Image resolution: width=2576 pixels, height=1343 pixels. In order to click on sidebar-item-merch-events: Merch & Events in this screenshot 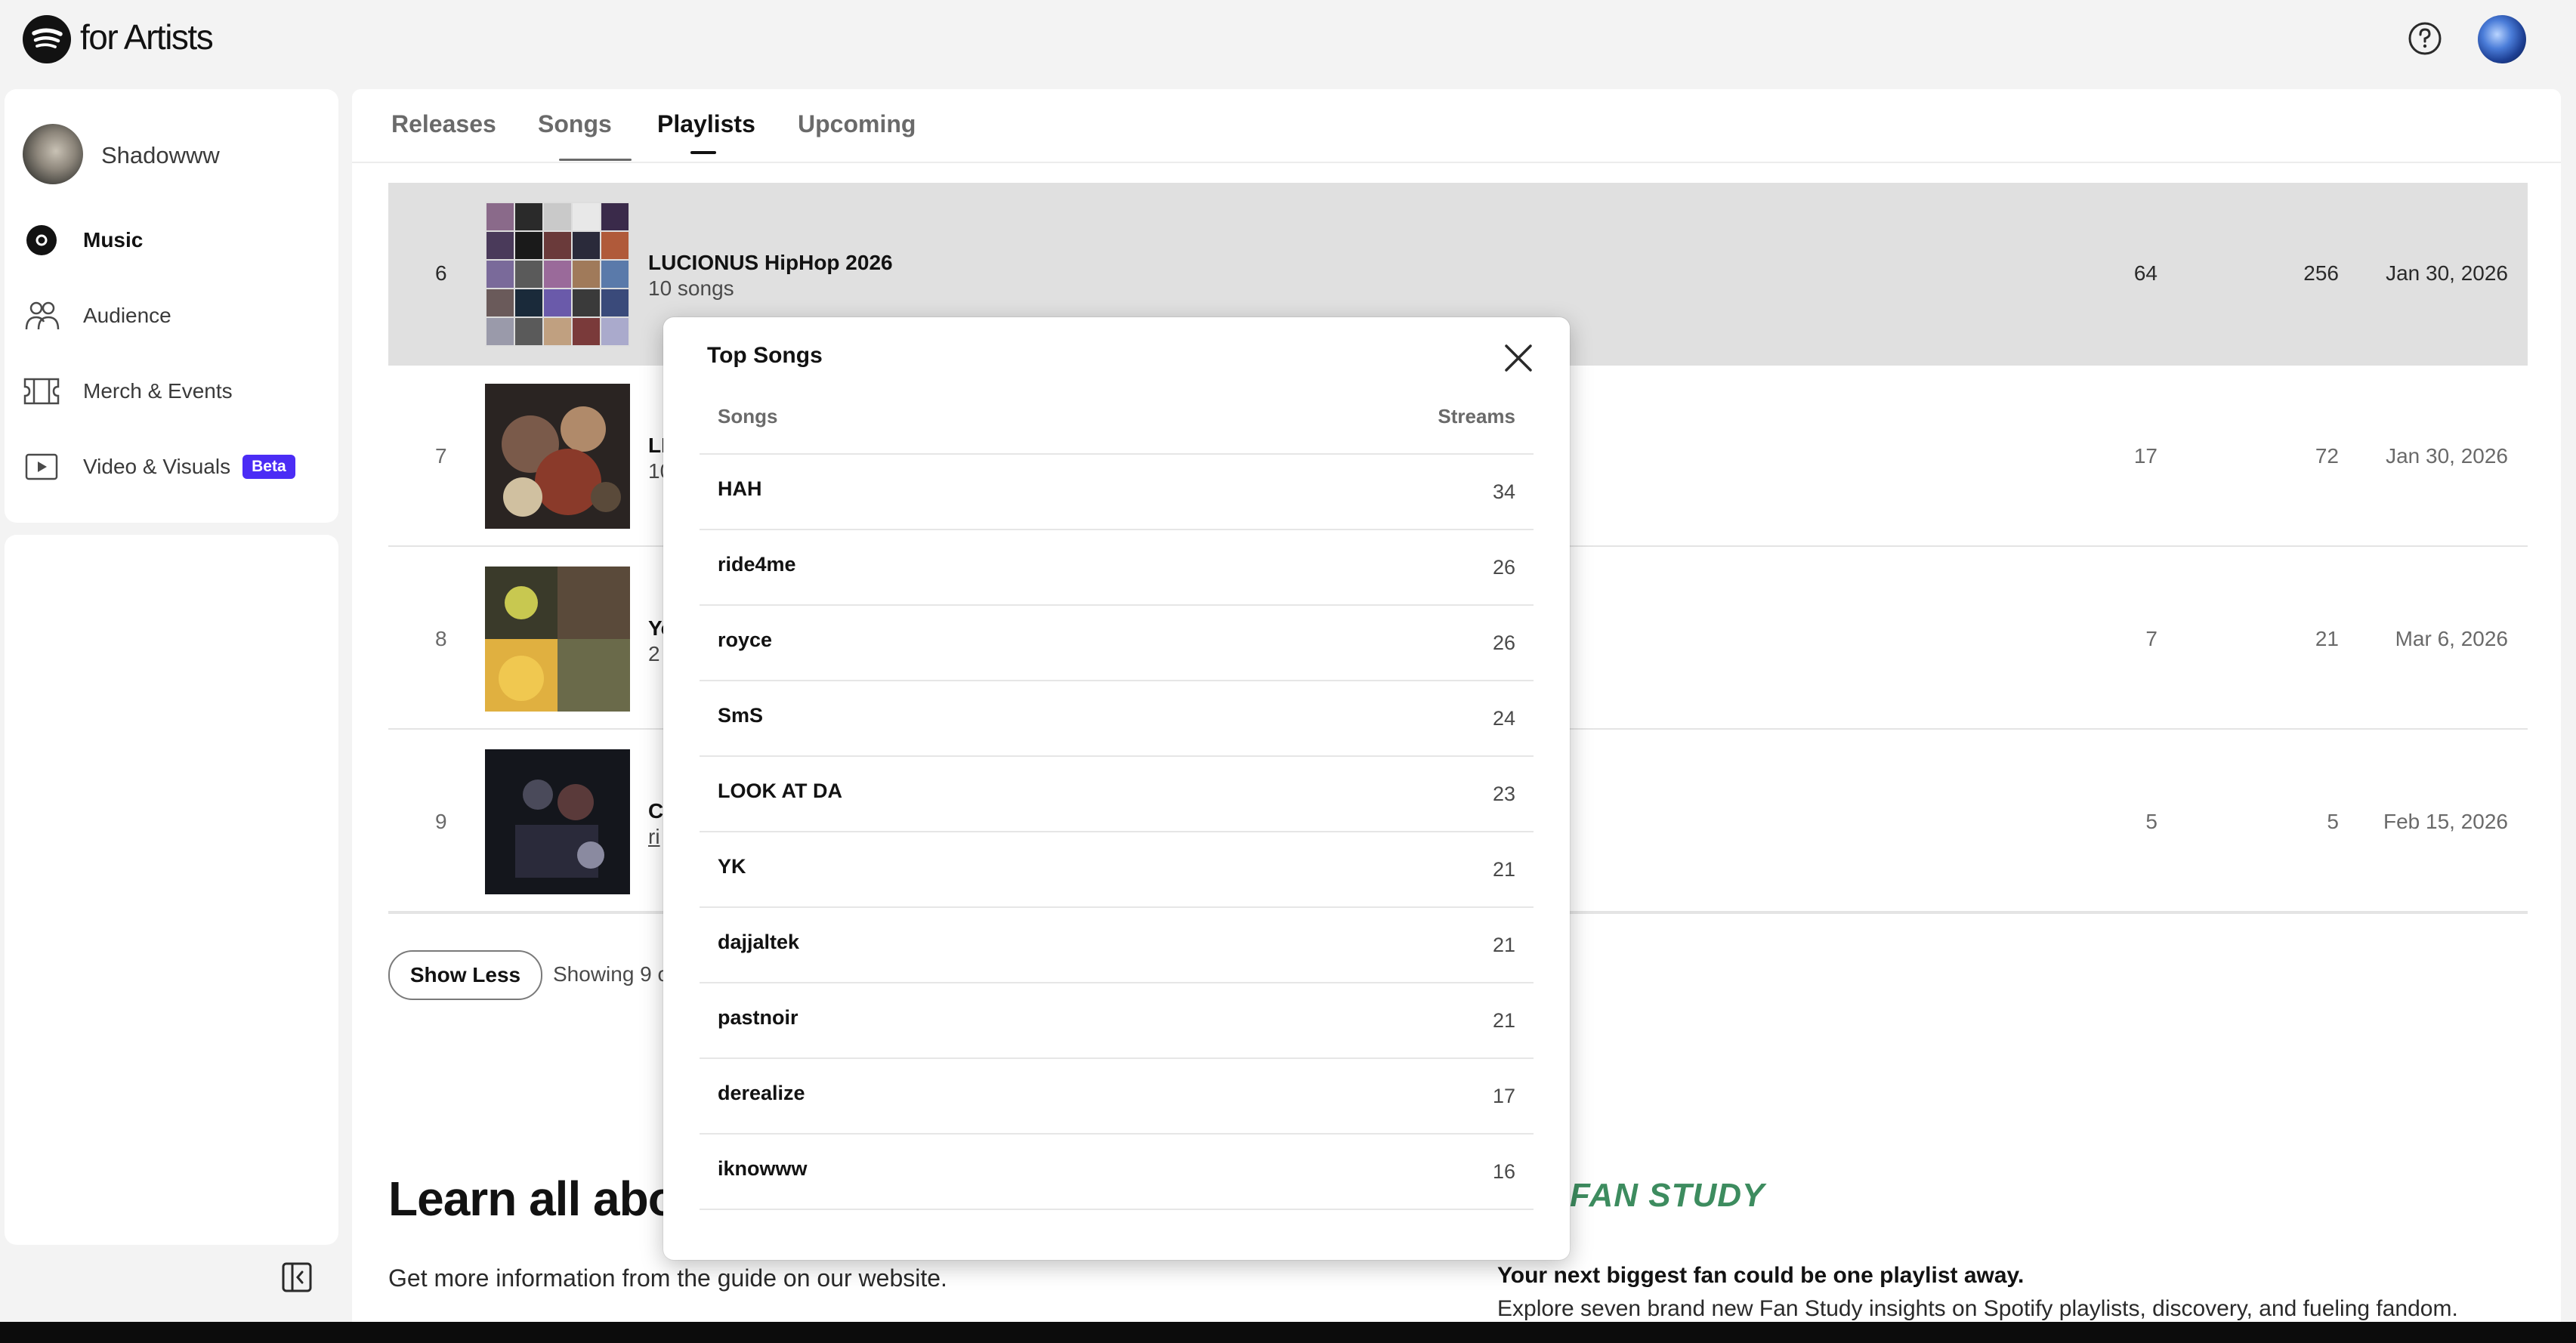, I will do `click(174, 391)`.